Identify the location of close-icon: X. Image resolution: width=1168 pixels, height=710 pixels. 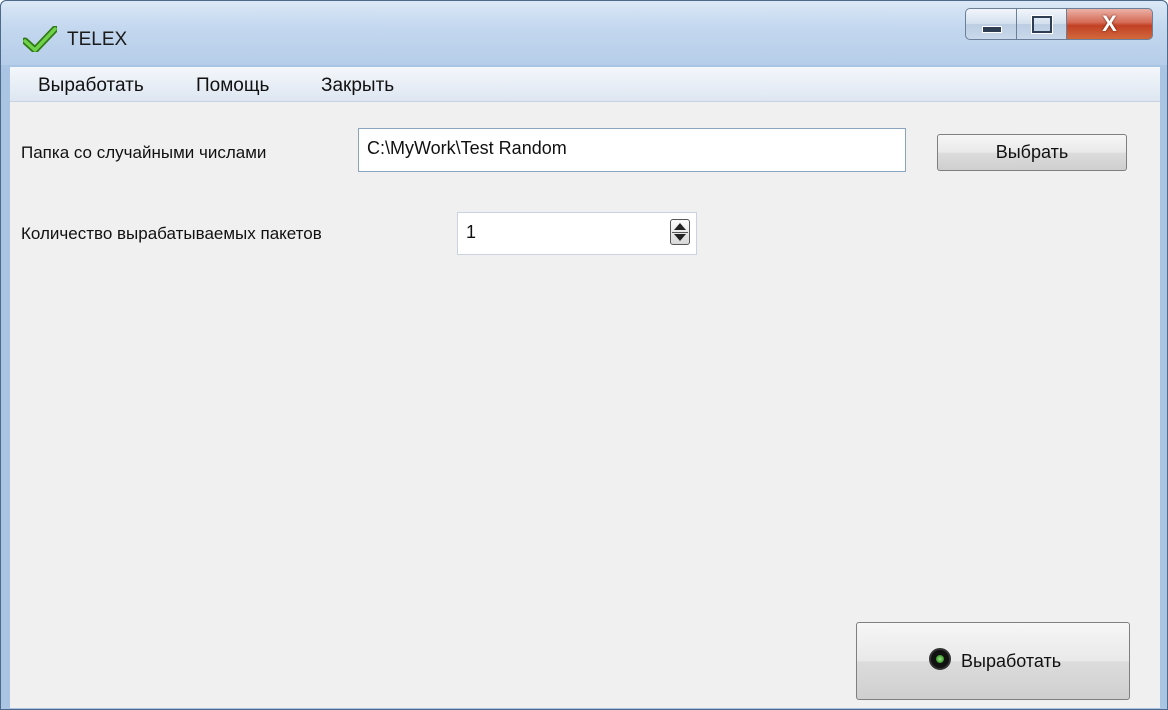
(1109, 23).